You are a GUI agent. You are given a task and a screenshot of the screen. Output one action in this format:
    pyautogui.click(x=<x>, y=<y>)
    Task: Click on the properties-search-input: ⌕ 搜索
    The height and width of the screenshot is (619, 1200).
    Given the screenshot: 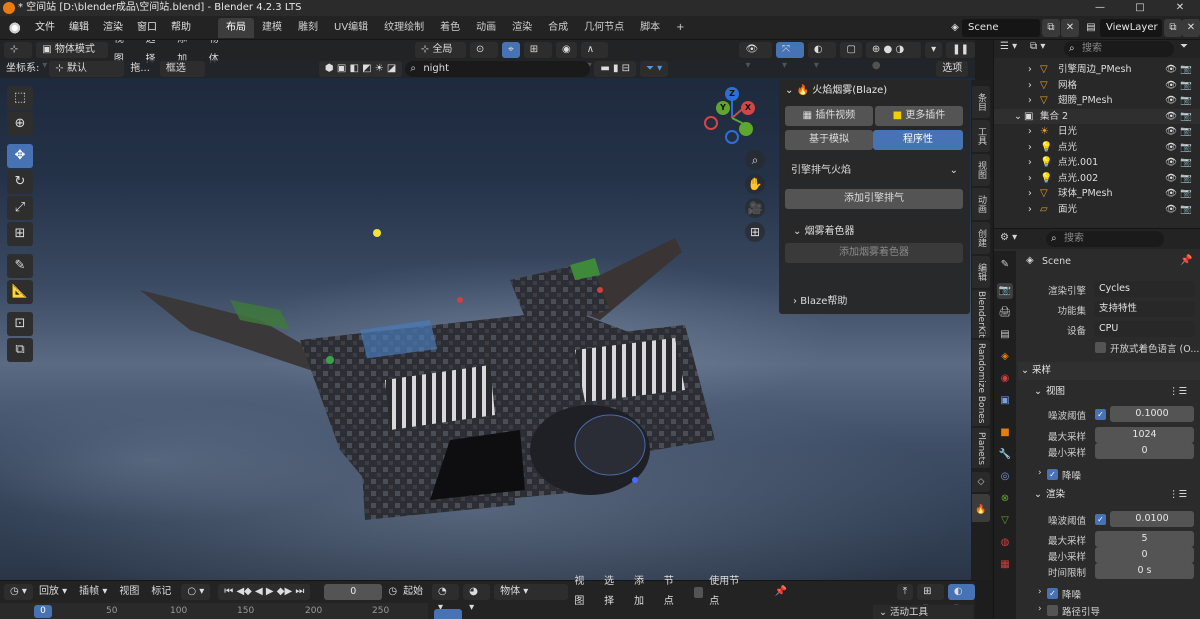 What is the action you would take?
    pyautogui.click(x=1105, y=239)
    